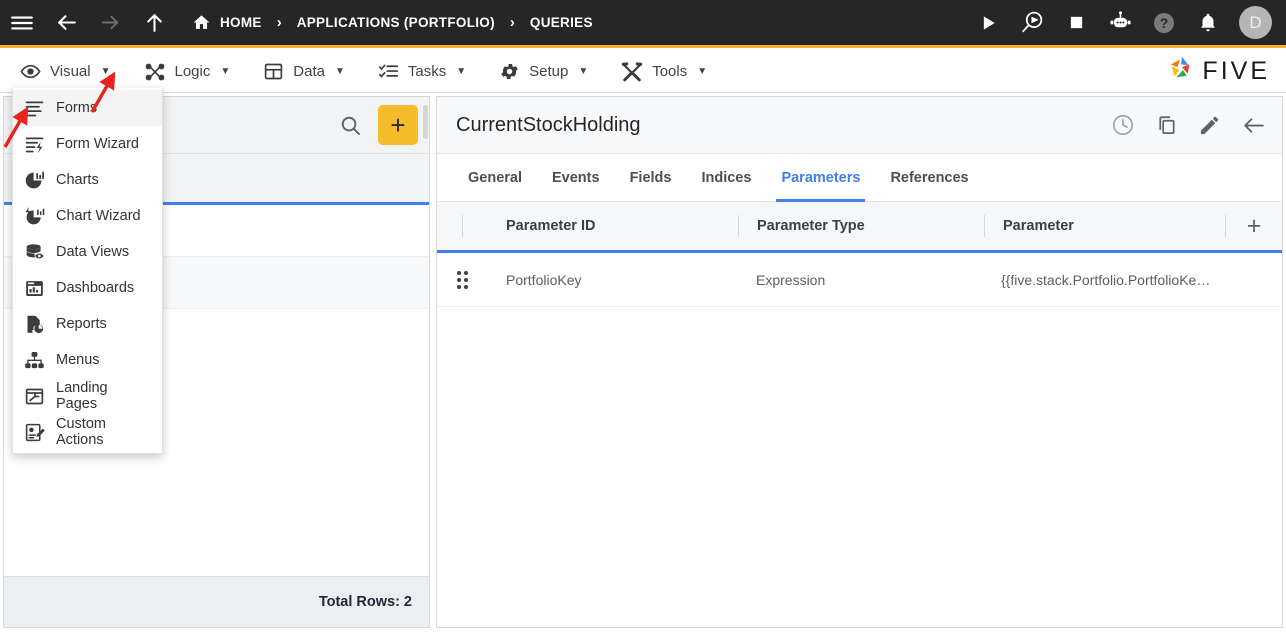 The image size is (1286, 632). What do you see at coordinates (1255, 22) in the screenshot?
I see `user-avatar: D` at bounding box center [1255, 22].